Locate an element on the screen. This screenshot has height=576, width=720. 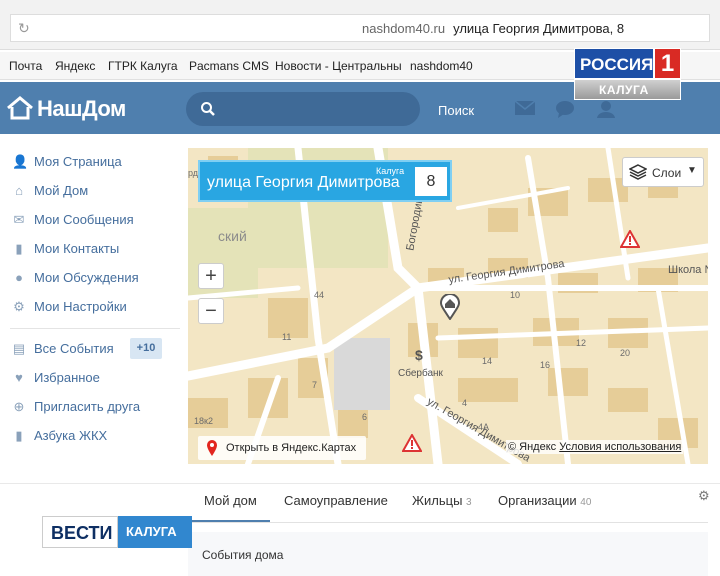
search-button: Поиск is located at coordinates (456, 110).